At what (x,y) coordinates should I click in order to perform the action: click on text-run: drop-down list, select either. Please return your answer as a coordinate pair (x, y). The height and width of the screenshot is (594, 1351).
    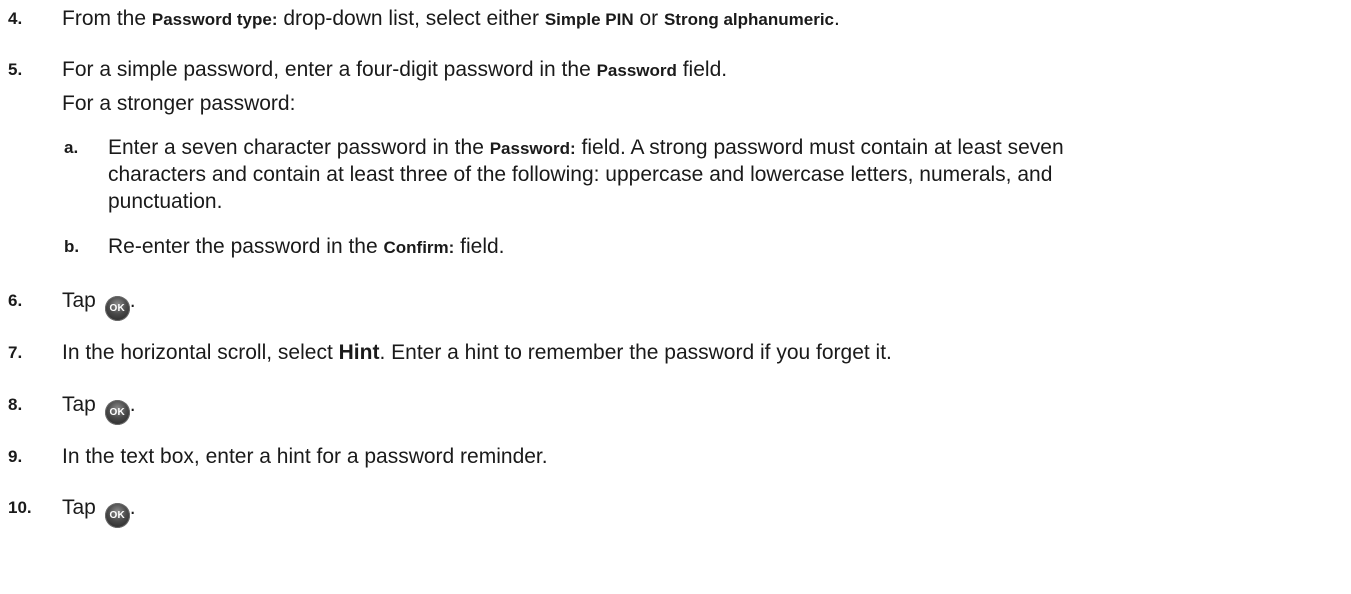
    Looking at the image, I should click on (411, 18).